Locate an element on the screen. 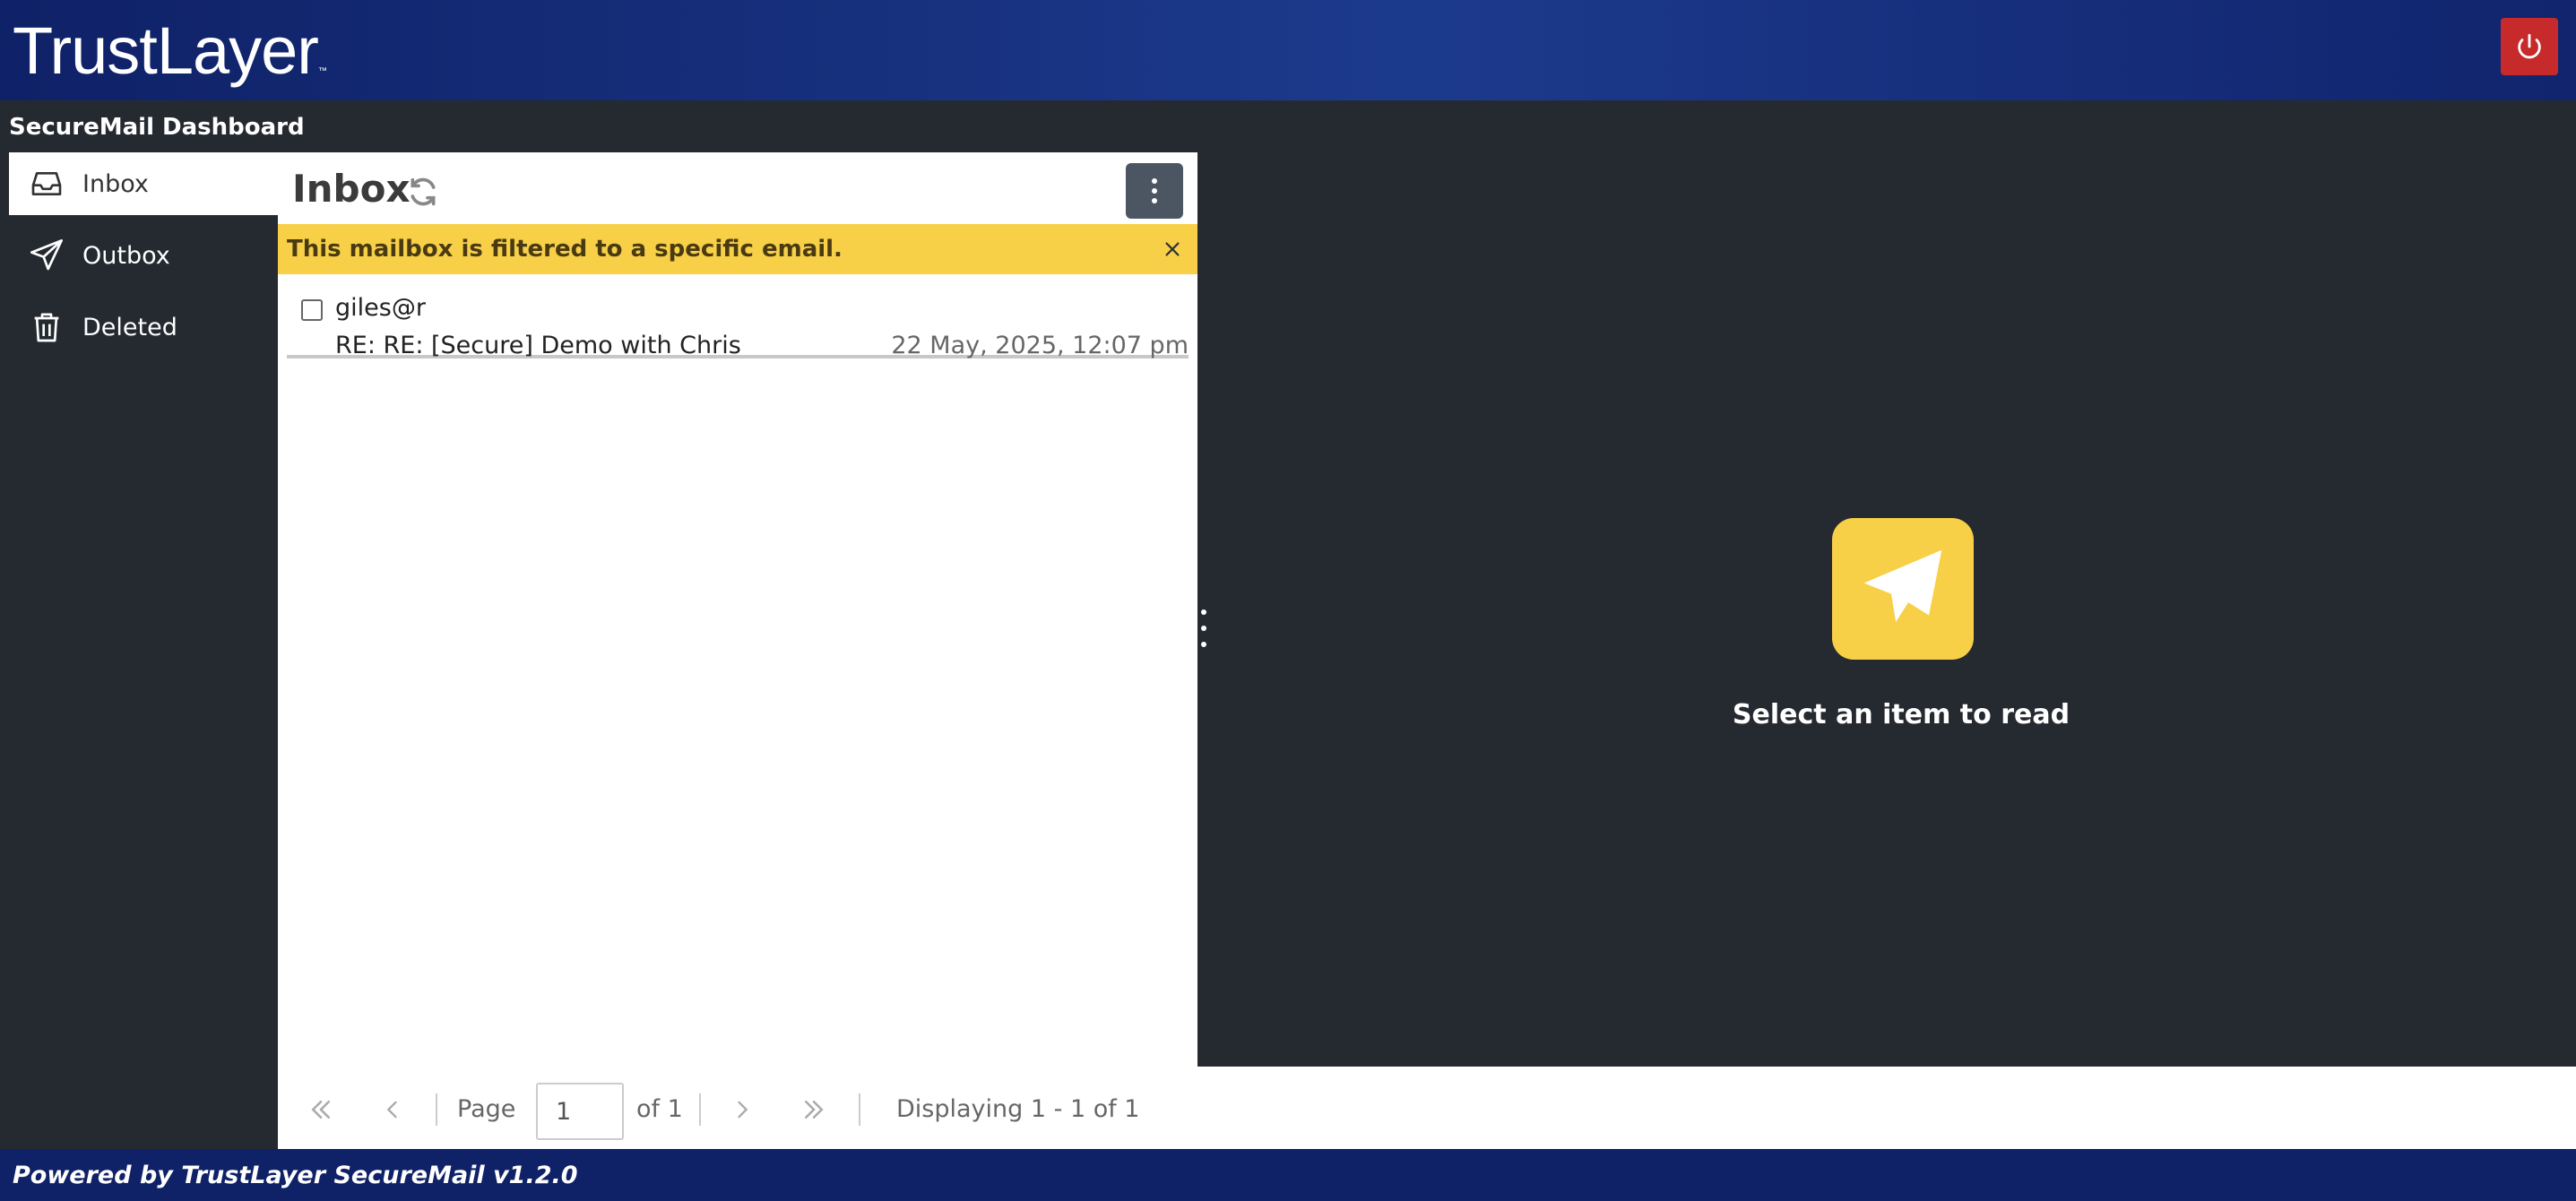 The width and height of the screenshot is (2576, 1201). paper-plane-icon is located at coordinates (1903, 589).